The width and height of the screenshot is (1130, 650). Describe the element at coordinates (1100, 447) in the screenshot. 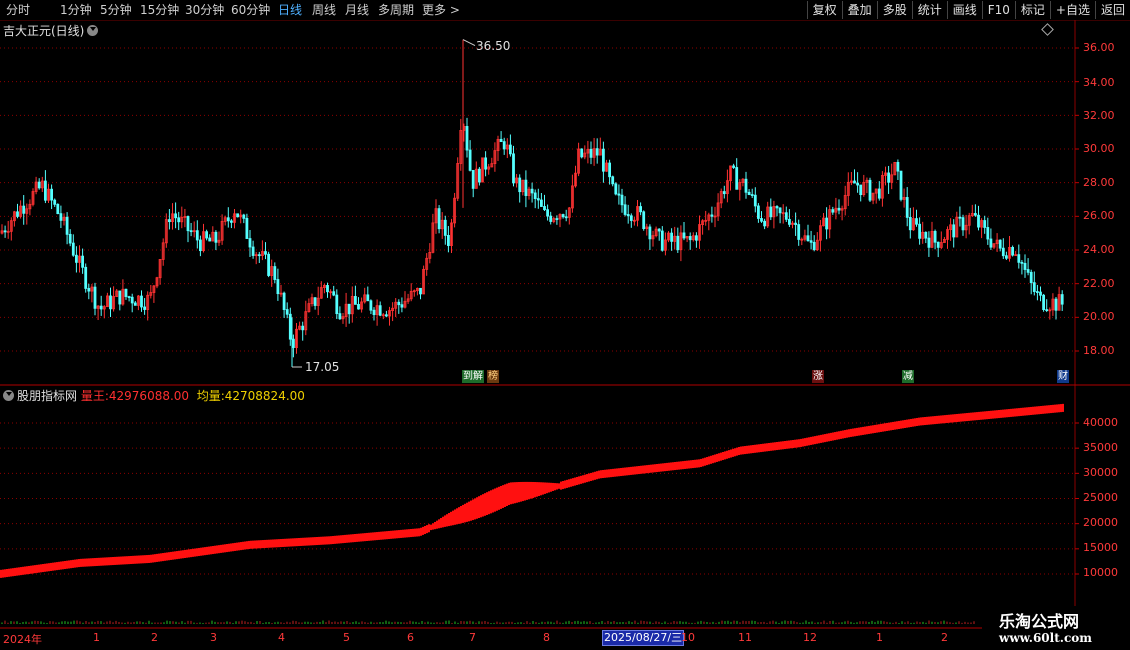

I see `indicator-tick: 35000` at that location.